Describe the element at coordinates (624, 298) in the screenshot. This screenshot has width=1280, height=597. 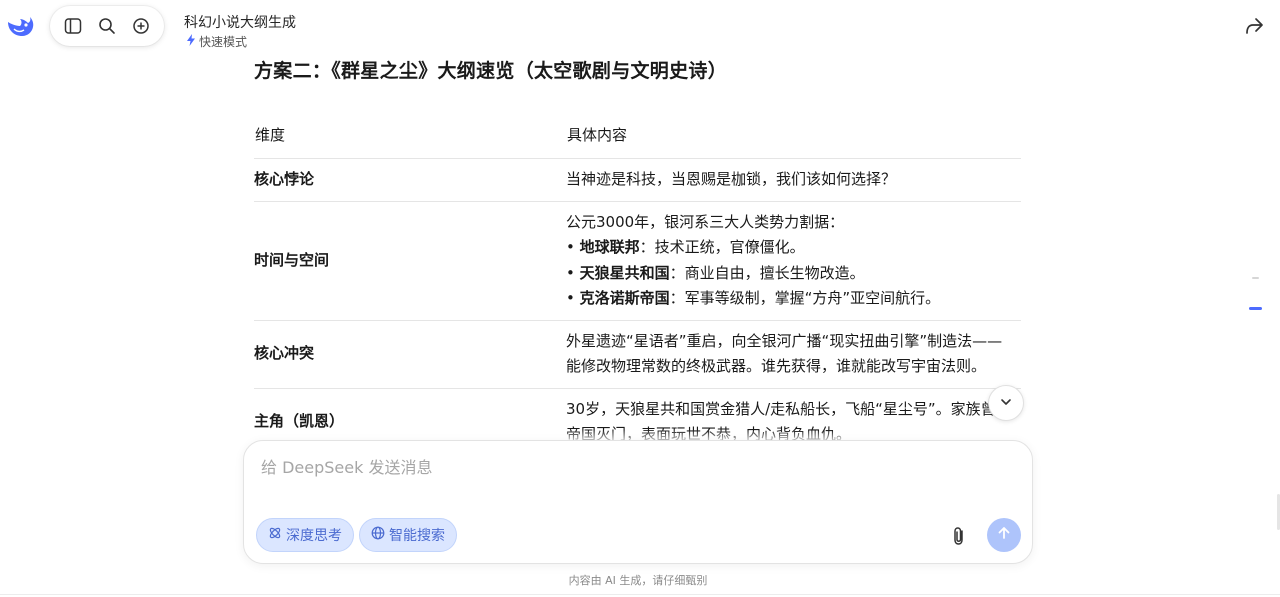
I see `faction-name: 克洛诺斯帝国` at that location.